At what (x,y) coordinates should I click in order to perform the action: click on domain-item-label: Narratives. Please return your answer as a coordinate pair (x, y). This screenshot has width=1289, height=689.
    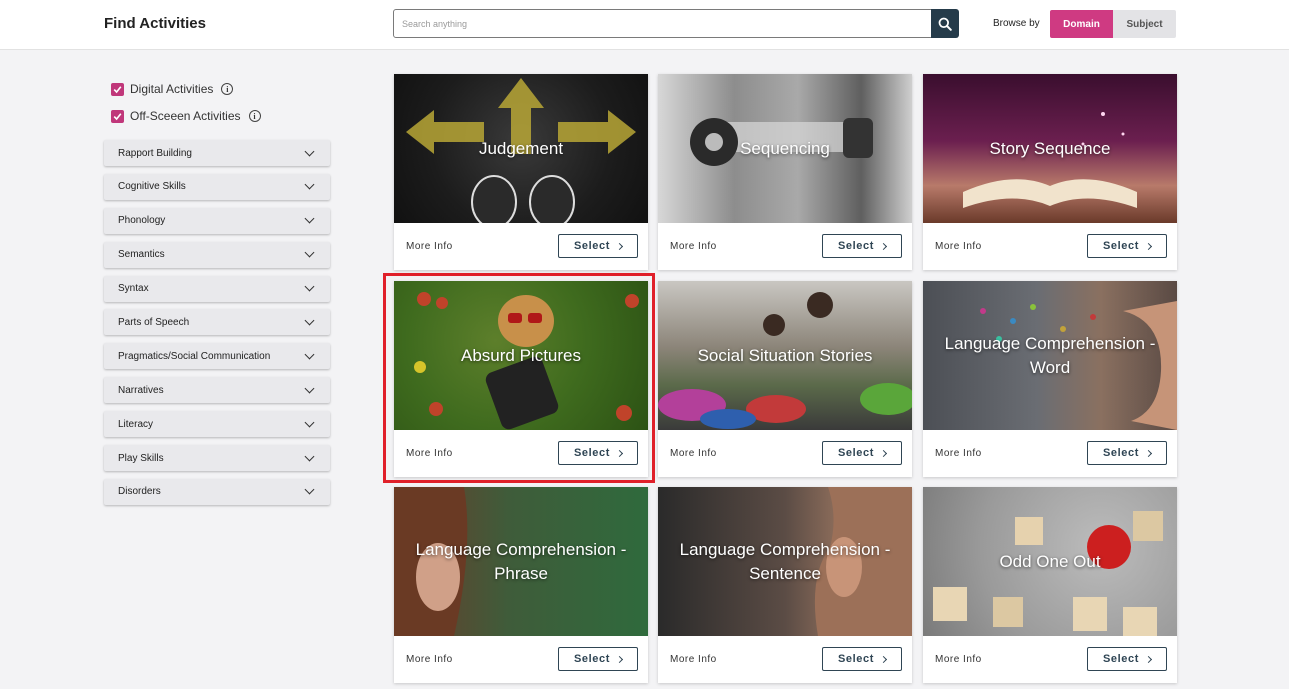
    Looking at the image, I should click on (141, 390).